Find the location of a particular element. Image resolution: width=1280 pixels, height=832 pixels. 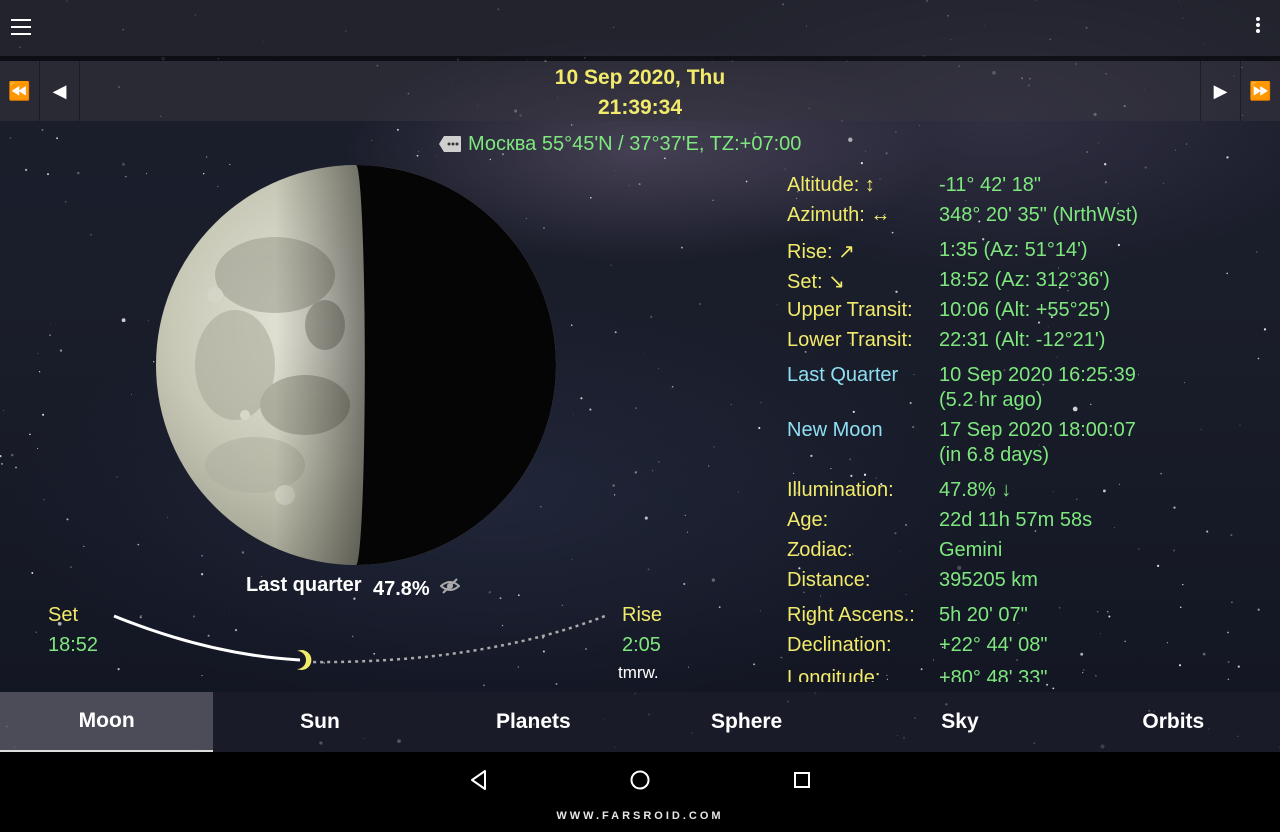

tab-orbits: Orbits is located at coordinates (1173, 722).